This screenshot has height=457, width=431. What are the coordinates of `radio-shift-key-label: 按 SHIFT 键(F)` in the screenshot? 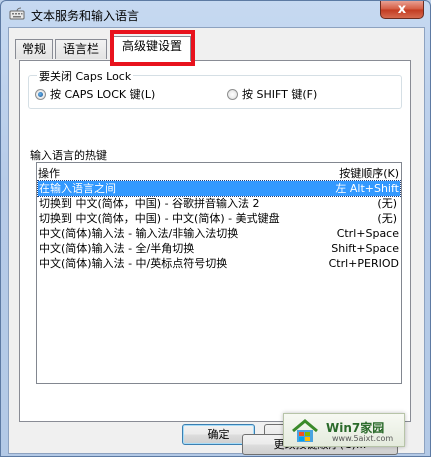 It's located at (280, 94).